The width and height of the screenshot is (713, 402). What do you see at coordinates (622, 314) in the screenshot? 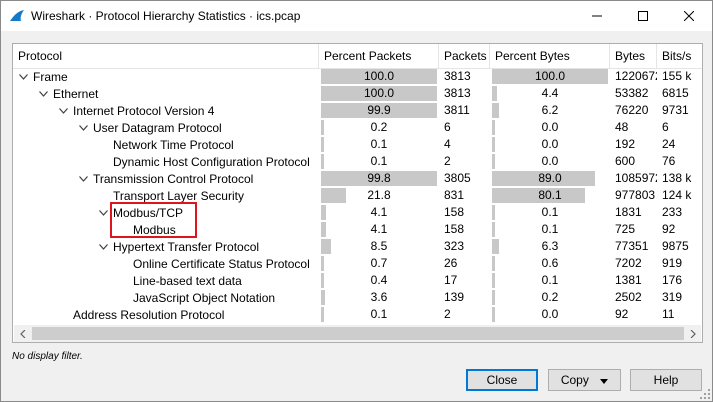
I see `bytes-cell: 92` at bounding box center [622, 314].